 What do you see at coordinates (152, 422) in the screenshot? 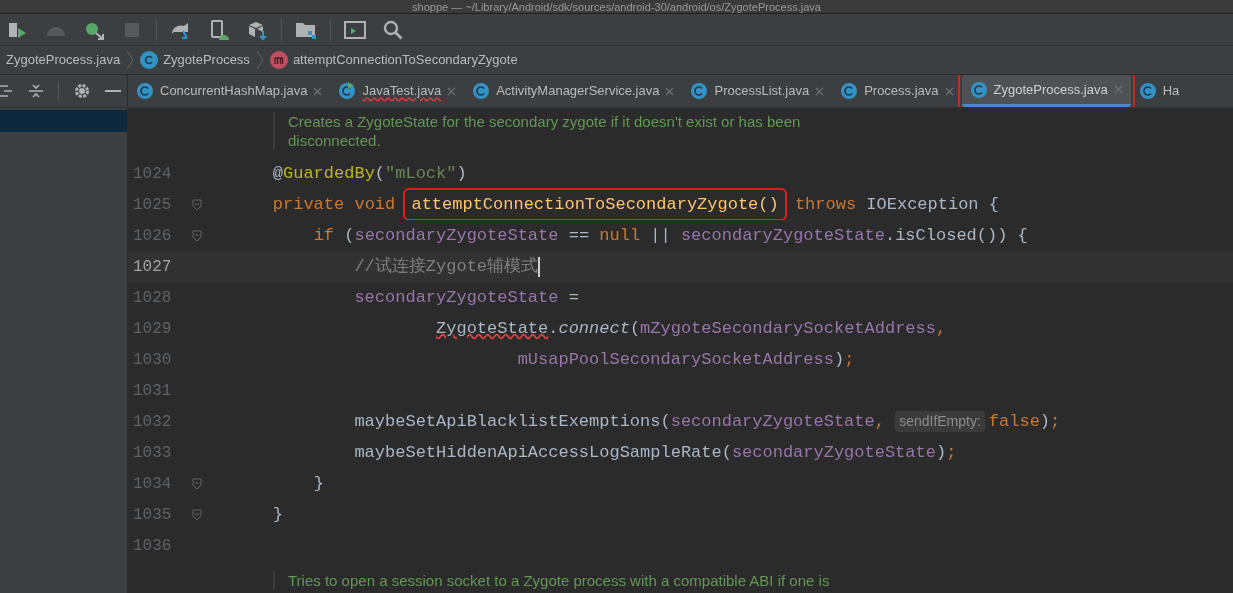
I see `line-number: 1032` at bounding box center [152, 422].